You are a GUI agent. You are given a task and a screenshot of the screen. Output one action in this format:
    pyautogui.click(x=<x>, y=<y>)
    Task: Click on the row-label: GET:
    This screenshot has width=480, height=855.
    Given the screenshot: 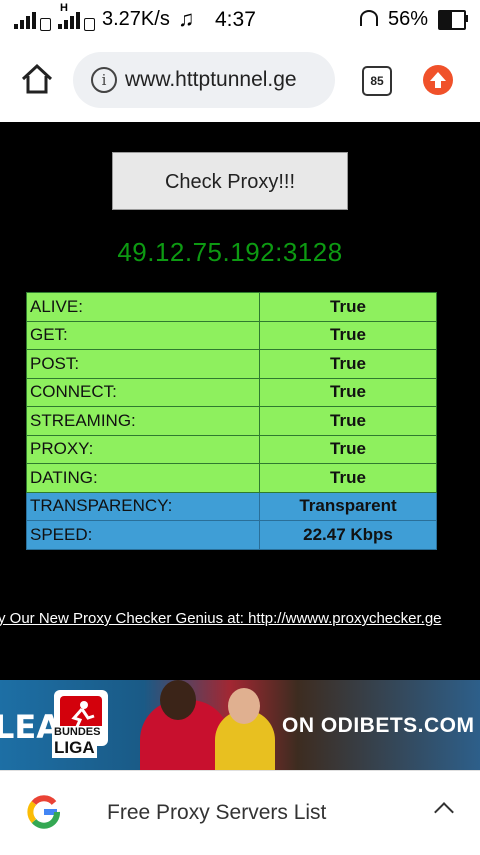 What is the action you would take?
    pyautogui.click(x=143, y=335)
    